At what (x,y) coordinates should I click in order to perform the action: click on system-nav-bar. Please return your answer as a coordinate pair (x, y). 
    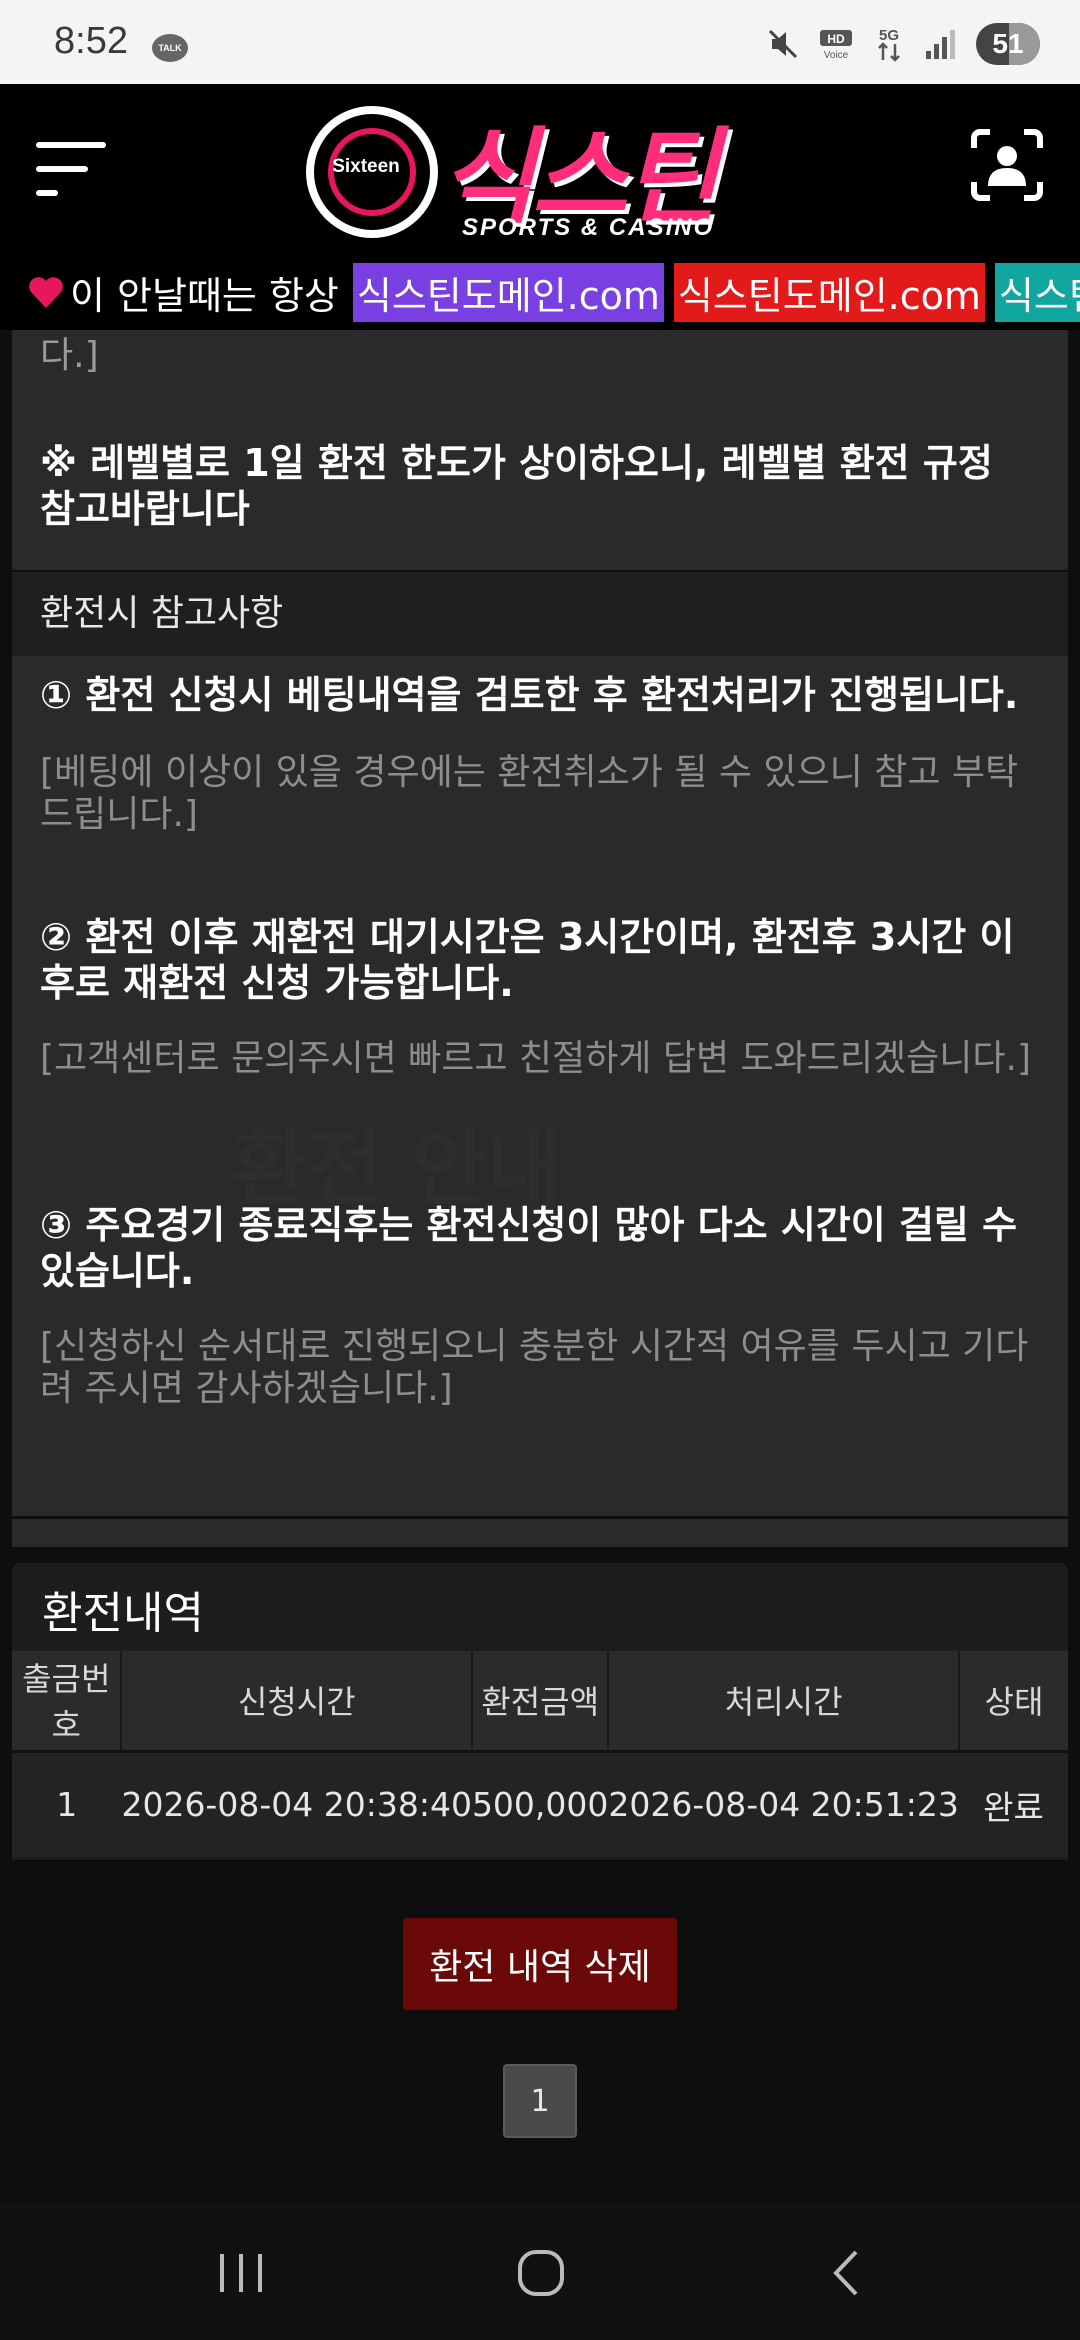
    Looking at the image, I should click on (540, 2272).